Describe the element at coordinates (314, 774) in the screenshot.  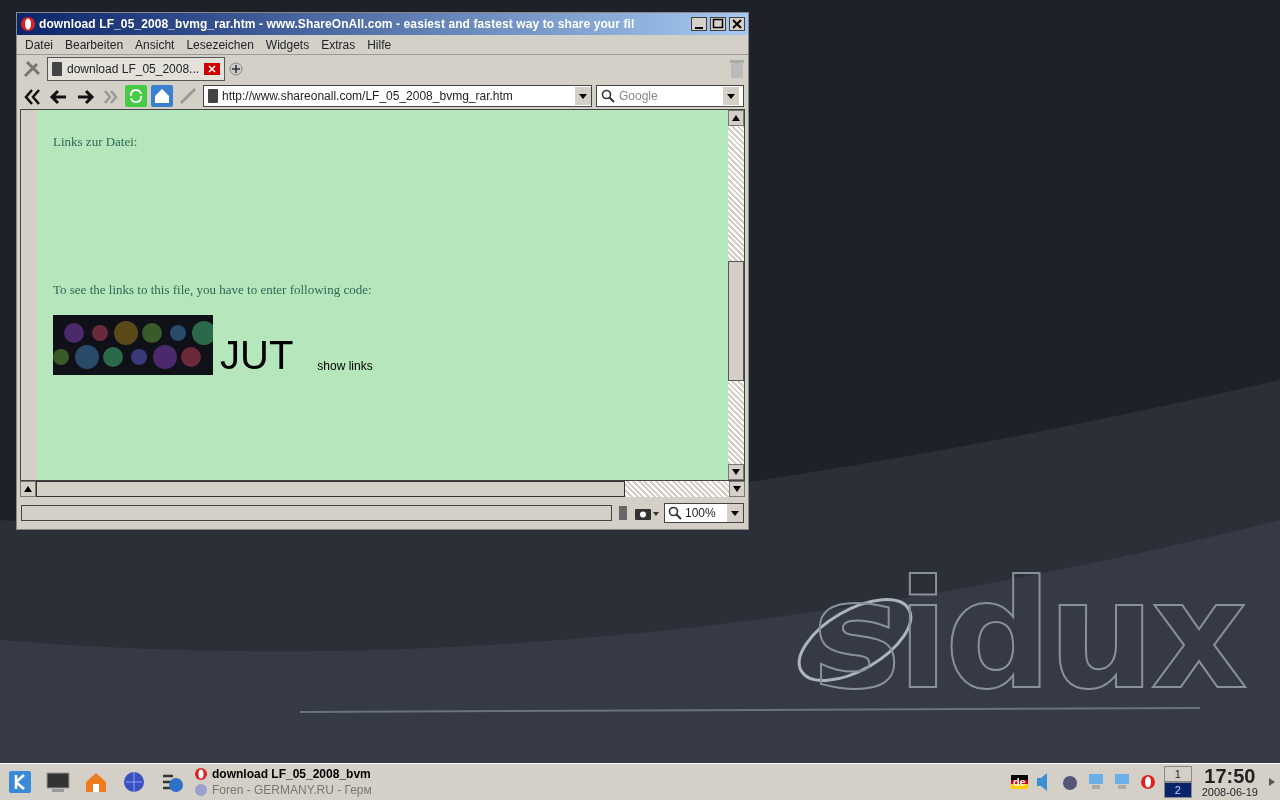
I see `taskbar-task: download LF_05_2008_bvm` at that location.